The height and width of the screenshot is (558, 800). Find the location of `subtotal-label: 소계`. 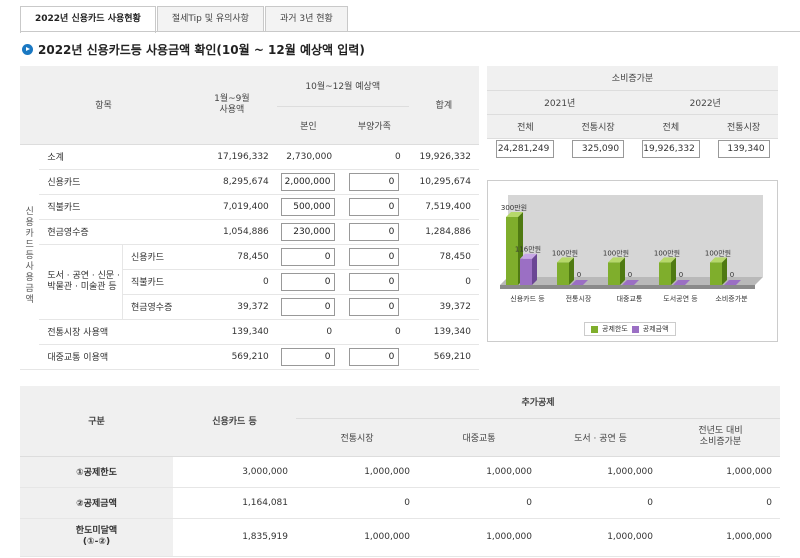

subtotal-label: 소계 is located at coordinates (113, 157).